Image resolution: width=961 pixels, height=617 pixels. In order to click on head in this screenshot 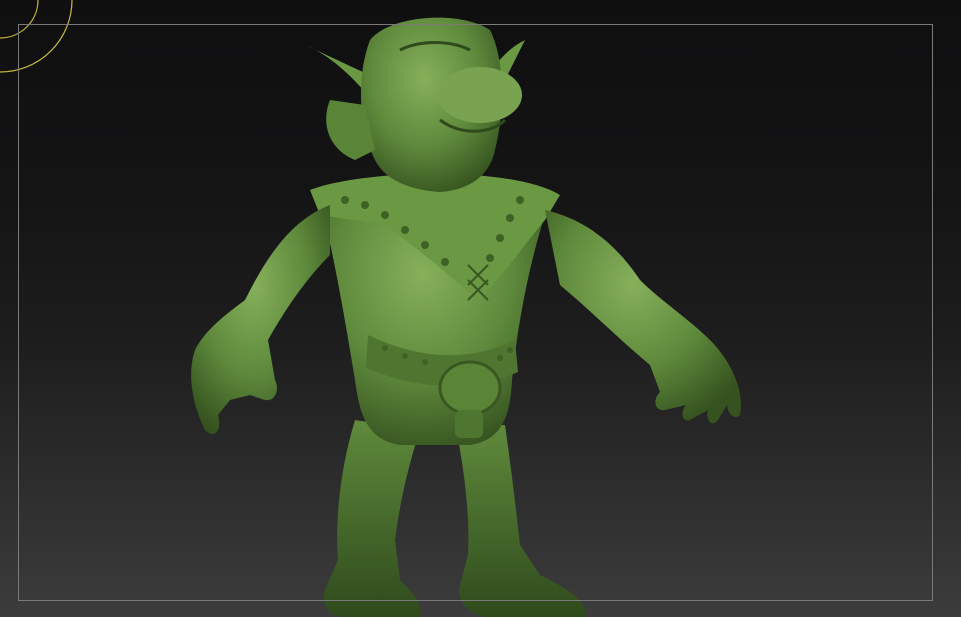, I will do `click(415, 104)`.